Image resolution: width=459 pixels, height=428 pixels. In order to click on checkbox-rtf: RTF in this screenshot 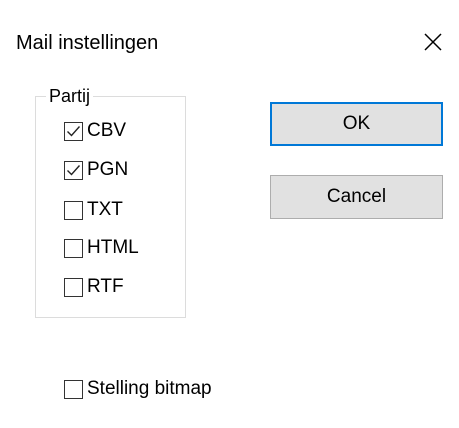, I will do `click(94, 287)`.